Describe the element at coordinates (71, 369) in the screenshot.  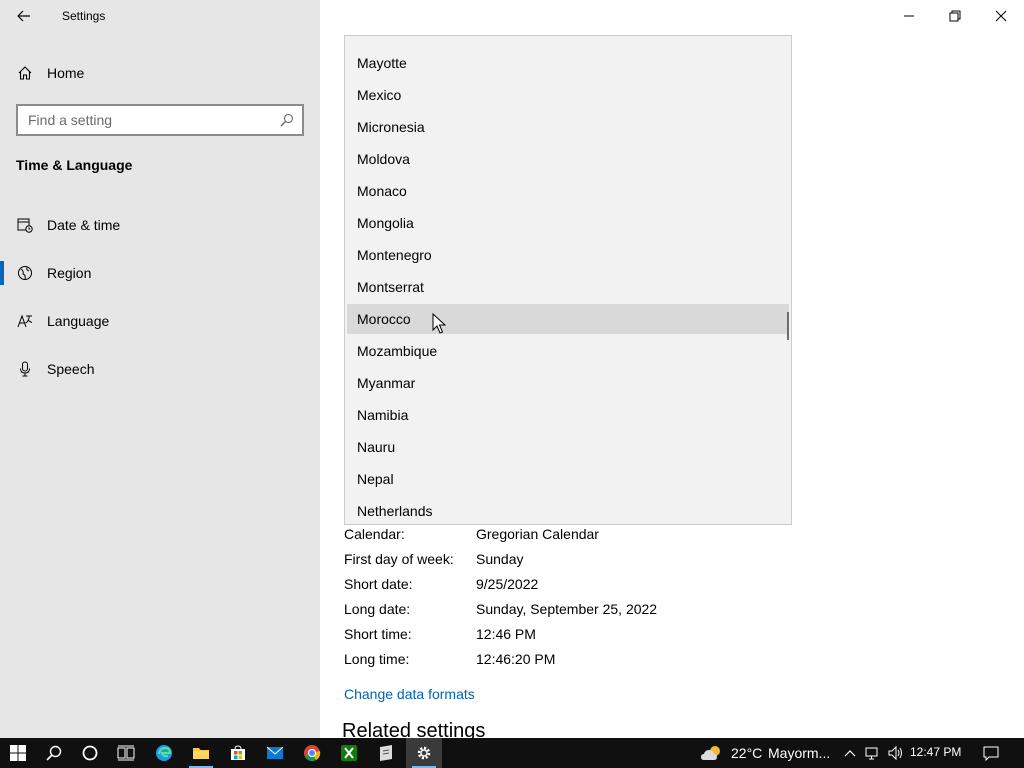
I see `sidebar-item-label: Speech` at that location.